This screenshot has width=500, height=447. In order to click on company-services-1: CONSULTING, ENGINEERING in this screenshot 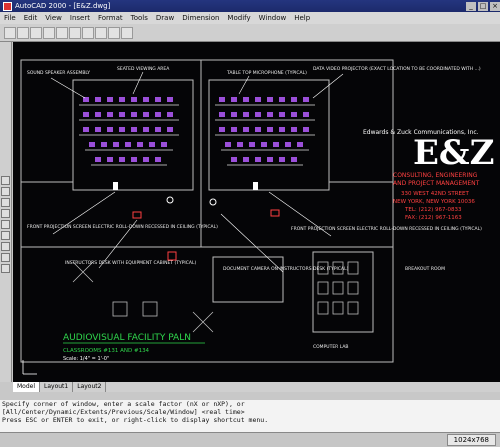, I will do `click(435, 175)`.